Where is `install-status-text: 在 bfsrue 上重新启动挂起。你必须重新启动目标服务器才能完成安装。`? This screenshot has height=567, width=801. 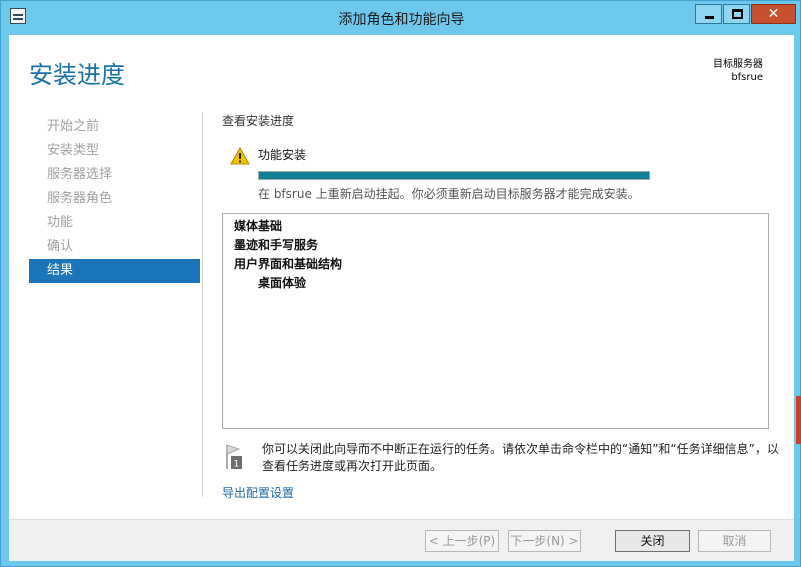 install-status-text: 在 bfsrue 上重新启动挂起。你必须重新启动目标服务器才能完成安装。 is located at coordinates (449, 194).